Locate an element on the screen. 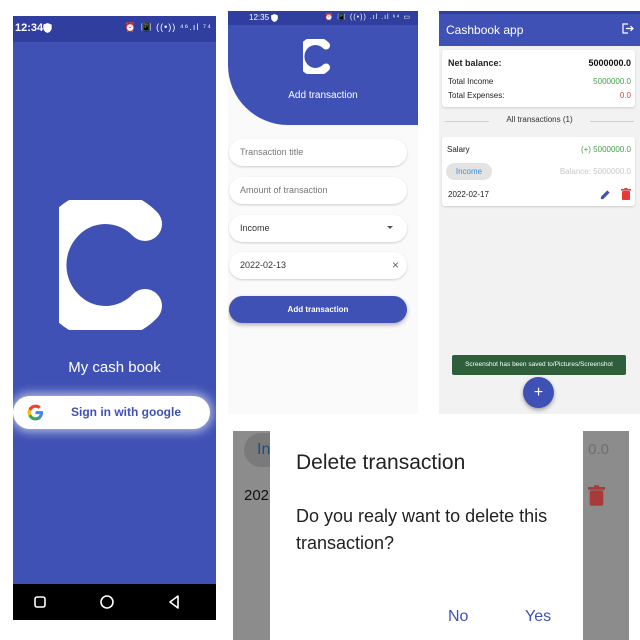  net-balance-label: Net balance: is located at coordinates (475, 63).